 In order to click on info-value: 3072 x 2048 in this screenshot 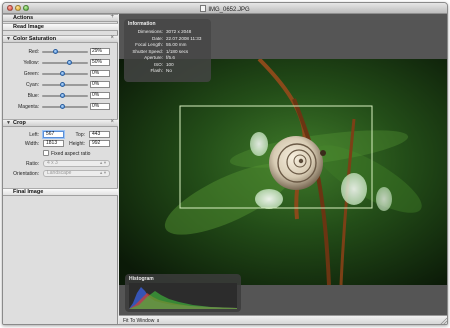, I will do `click(179, 31)`.